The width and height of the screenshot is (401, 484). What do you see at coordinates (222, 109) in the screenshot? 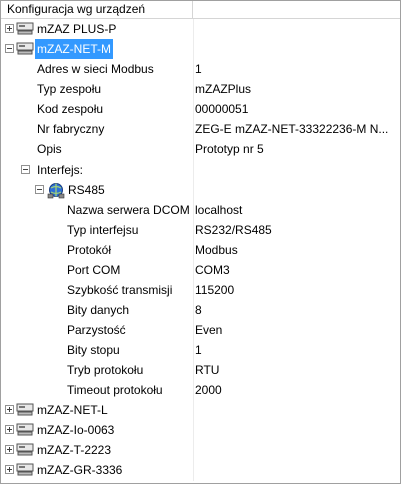
I see `property-value: 00000051` at bounding box center [222, 109].